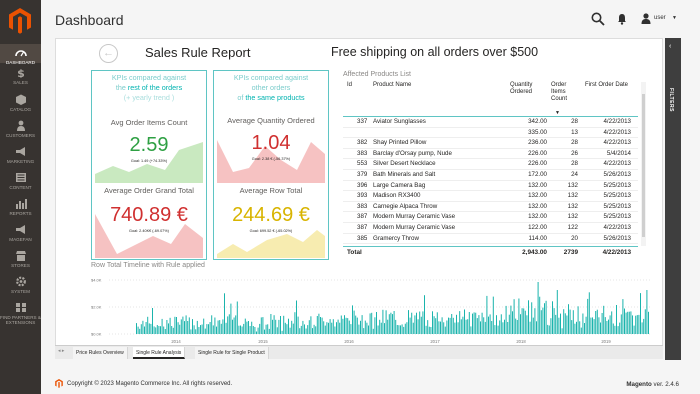  I want to click on kpi-title: Average Order Grand Total, so click(149, 190).